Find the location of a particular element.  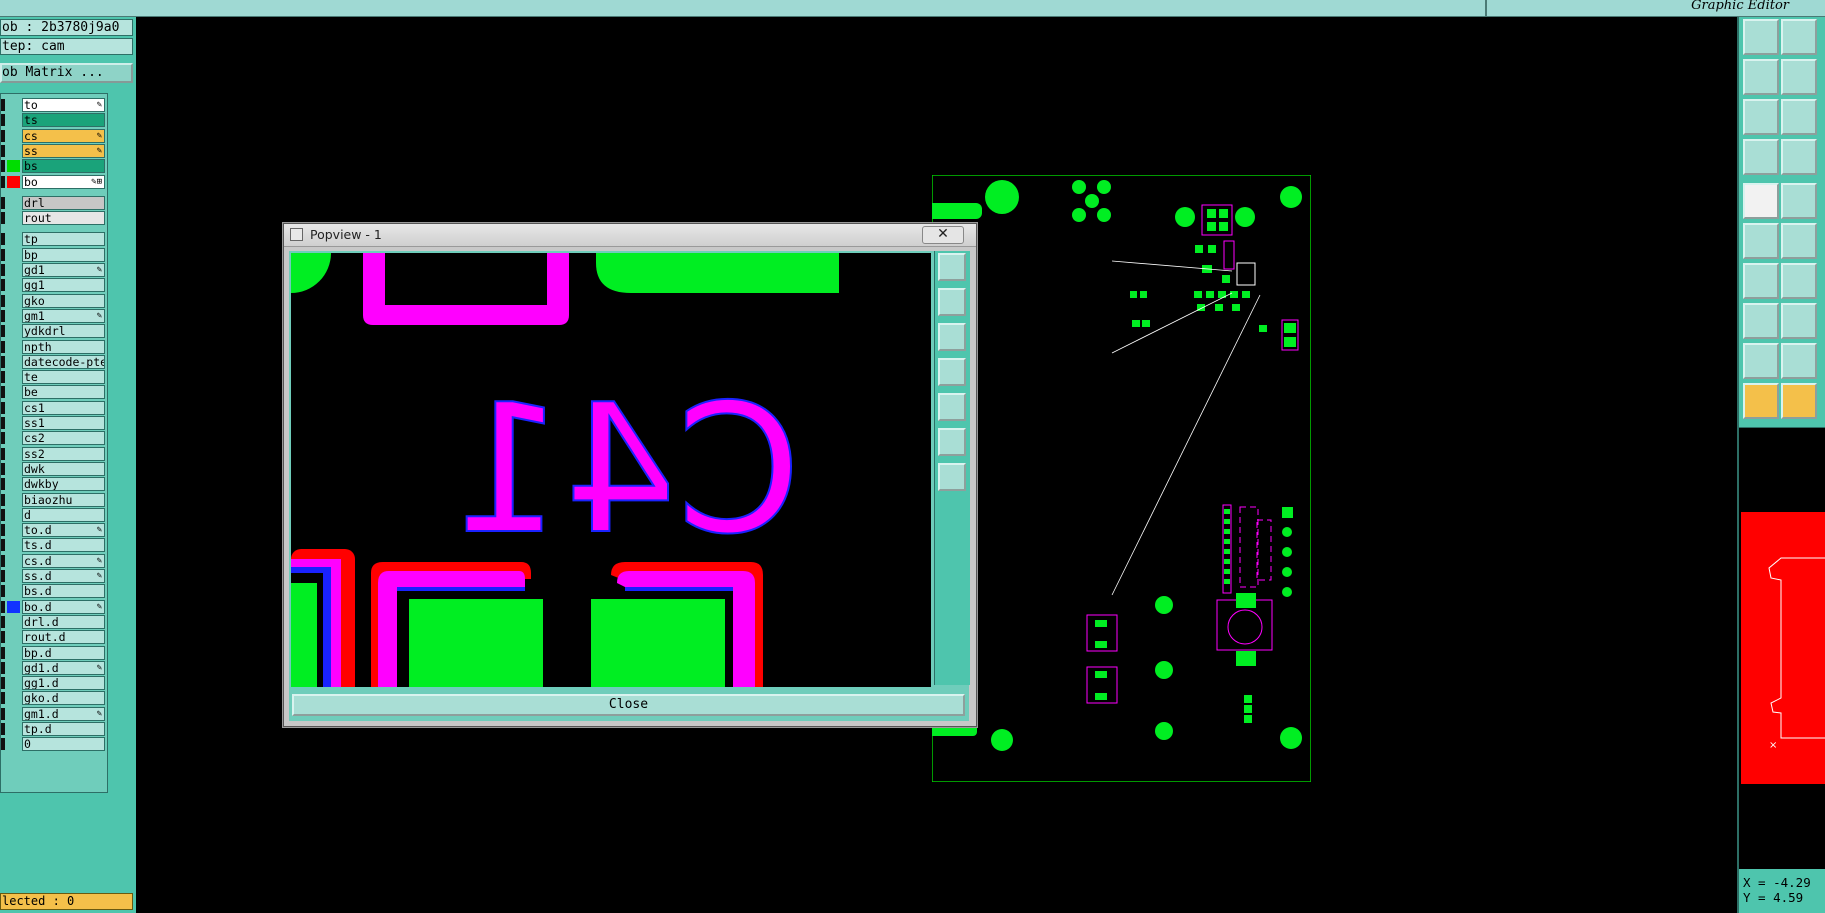

layer-row: drl.d is located at coordinates (55, 621).